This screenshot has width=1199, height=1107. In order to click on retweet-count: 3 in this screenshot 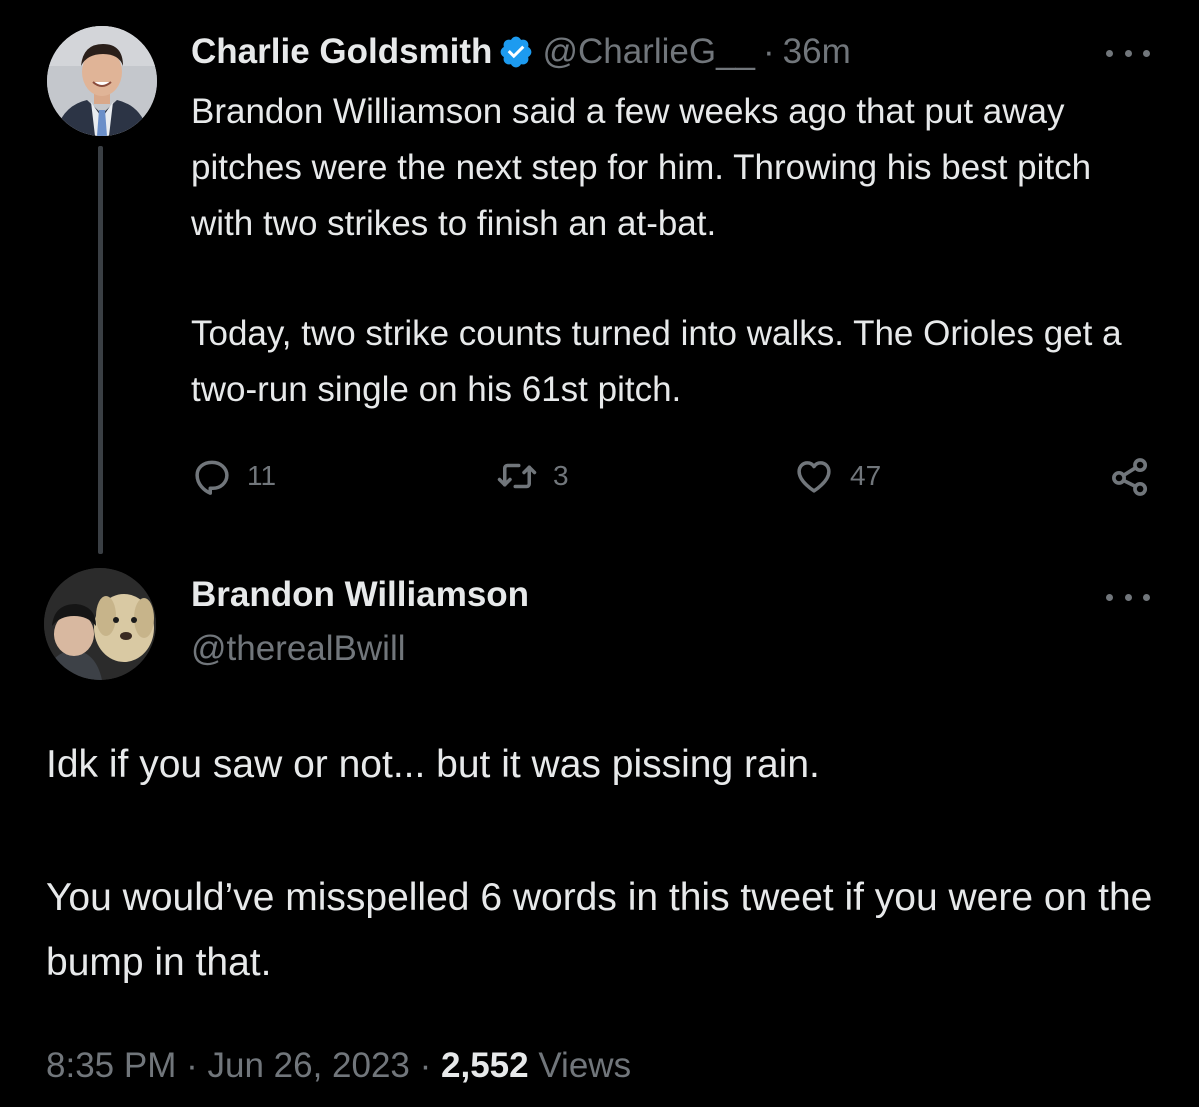, I will do `click(561, 475)`.